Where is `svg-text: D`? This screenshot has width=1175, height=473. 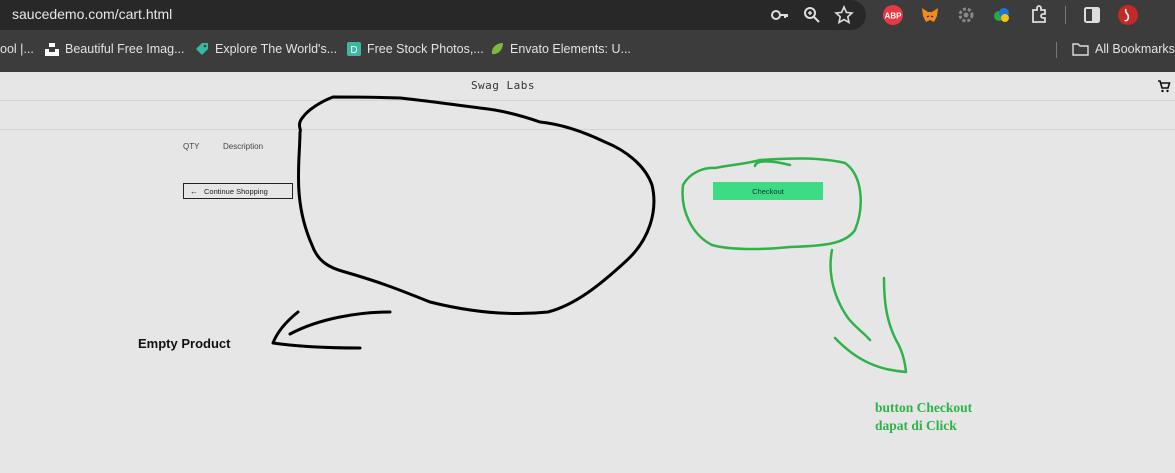
svg-text: D is located at coordinates (353, 50).